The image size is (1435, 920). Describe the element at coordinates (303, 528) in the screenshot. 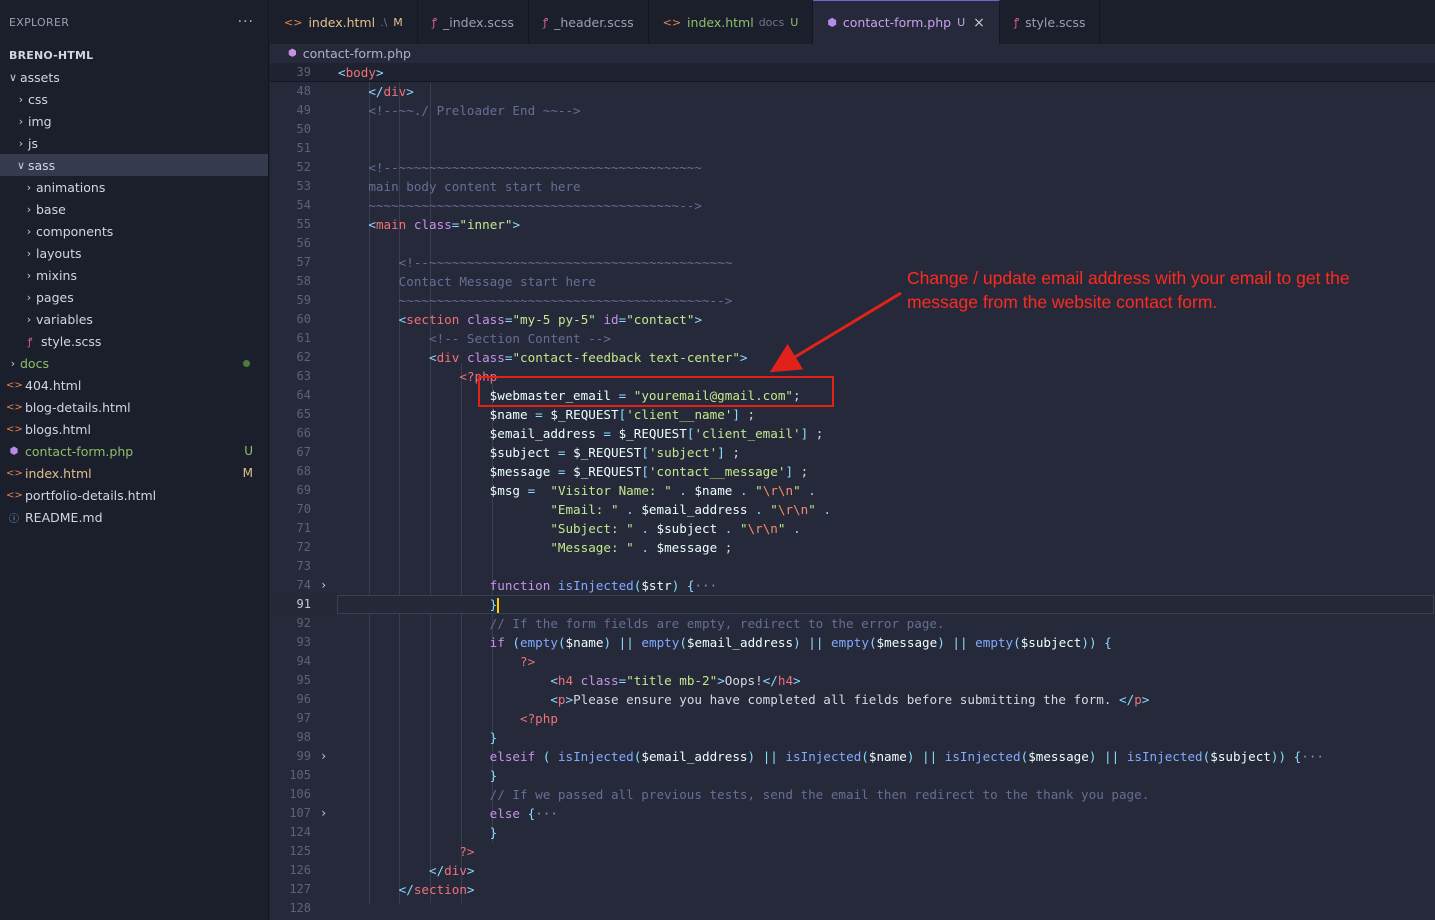

I see `line-number: 71` at that location.